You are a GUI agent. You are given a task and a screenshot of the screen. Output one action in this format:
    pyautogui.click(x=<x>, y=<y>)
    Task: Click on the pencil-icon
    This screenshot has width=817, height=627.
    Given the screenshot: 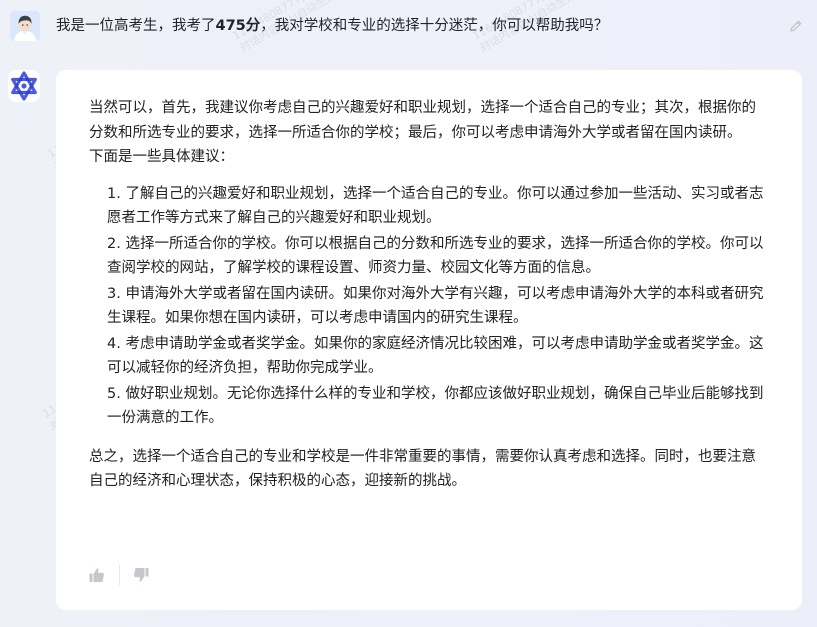 What is the action you would take?
    pyautogui.click(x=796, y=25)
    